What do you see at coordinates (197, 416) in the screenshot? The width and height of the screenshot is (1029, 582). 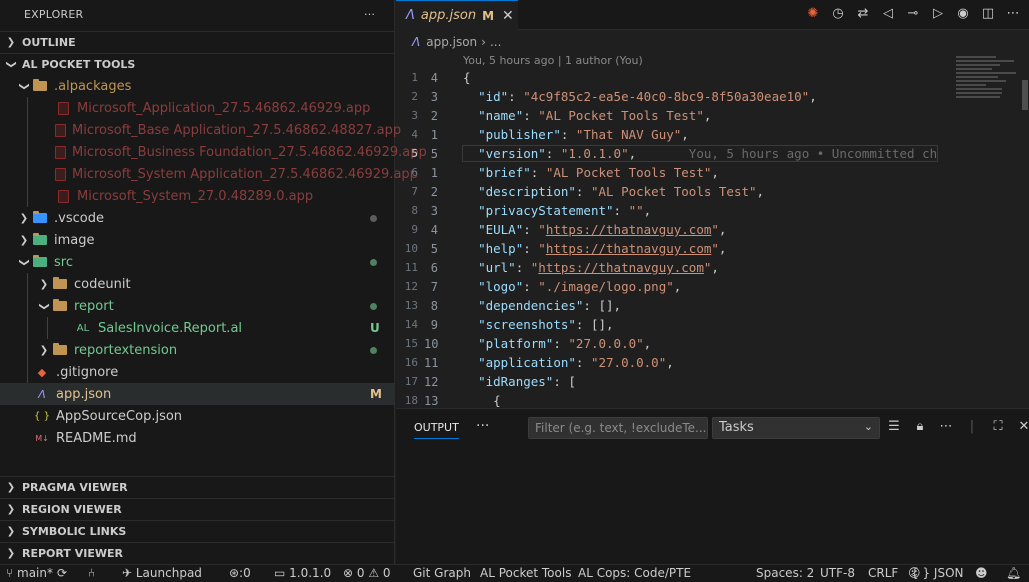 I see `tree-item-appsourcecop: { } AppSourceCop.json` at bounding box center [197, 416].